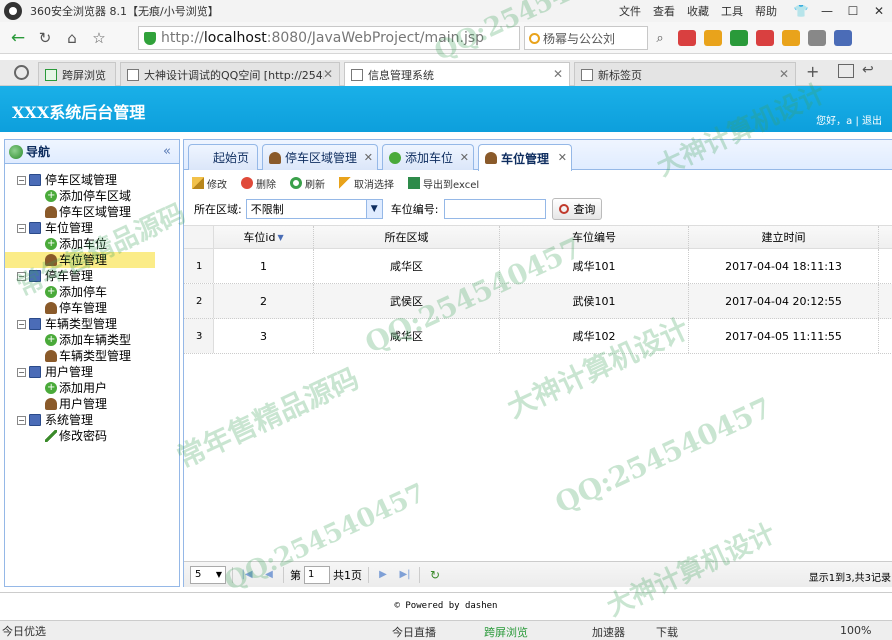 Image resolution: width=892 pixels, height=640 pixels. Describe the element at coordinates (269, 574) in the screenshot. I see `prev-page-icon: ◀` at that location.